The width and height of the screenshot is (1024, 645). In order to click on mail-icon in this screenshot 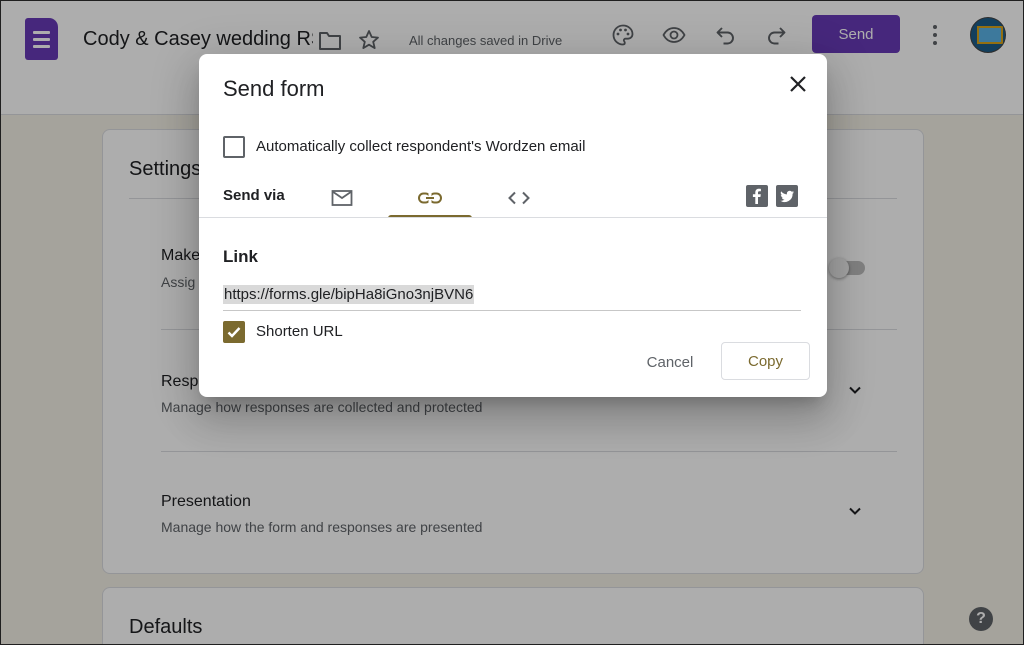, I will do `click(342, 198)`.